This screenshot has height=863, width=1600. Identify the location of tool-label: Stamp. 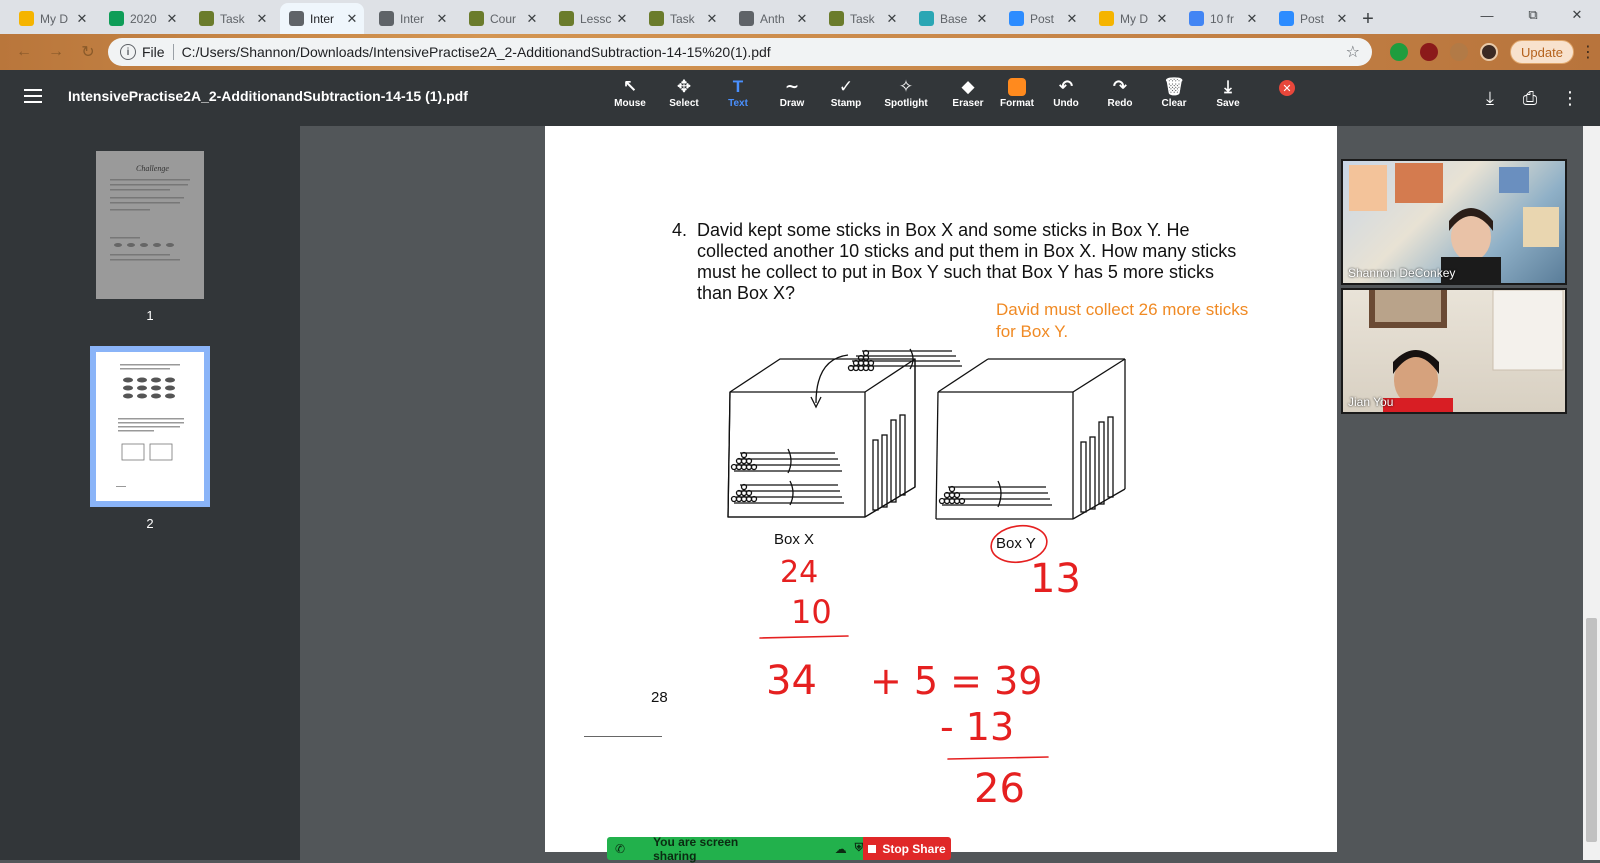
(846, 103).